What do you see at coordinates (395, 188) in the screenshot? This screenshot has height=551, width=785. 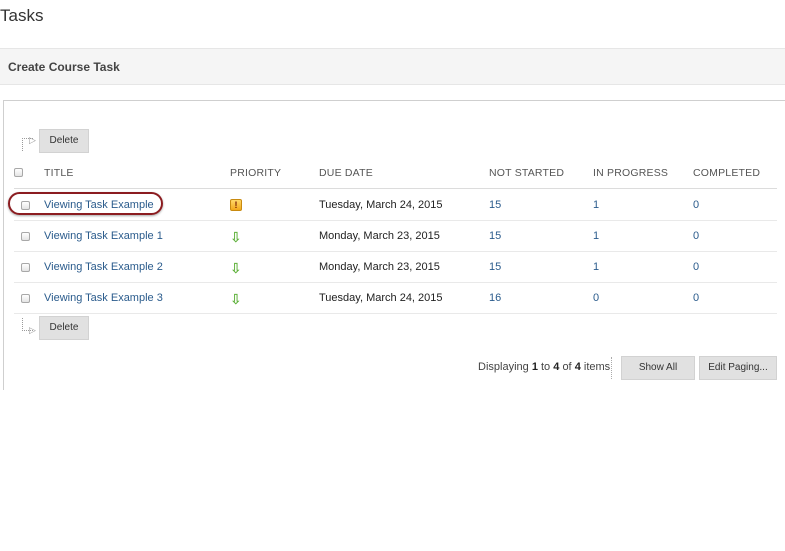 I see `header-divider` at bounding box center [395, 188].